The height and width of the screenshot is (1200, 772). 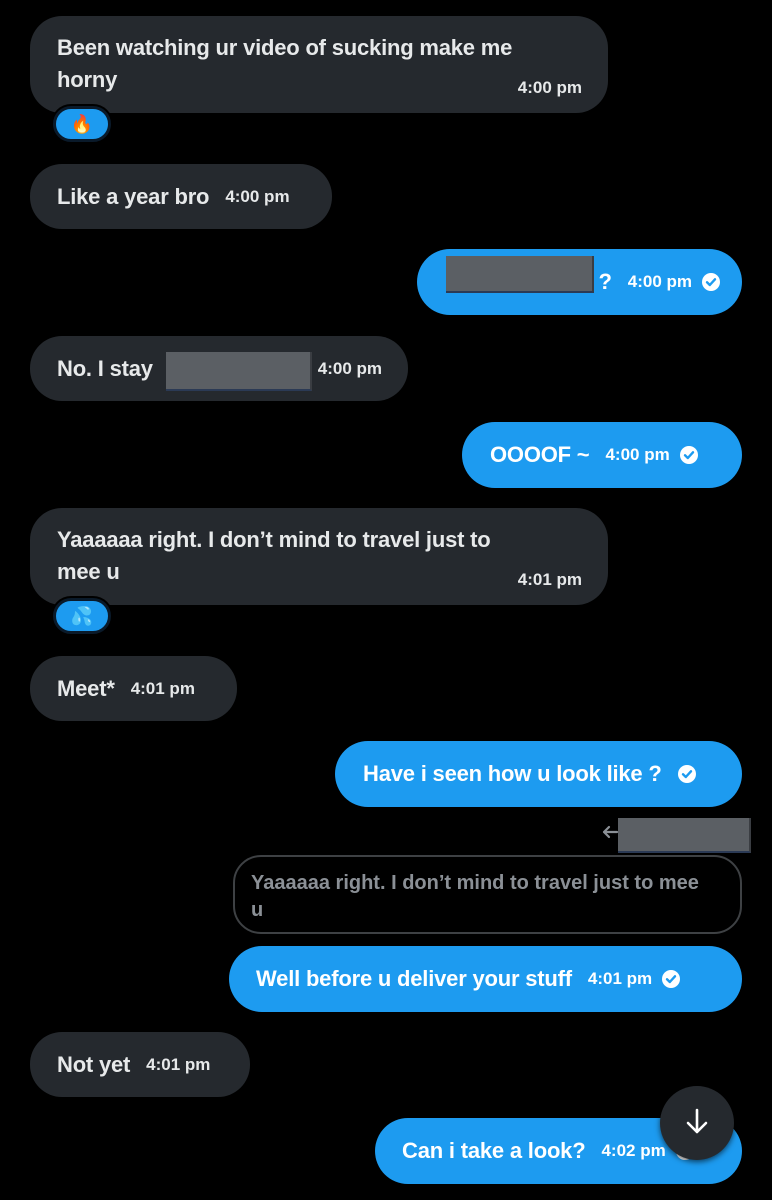 I want to click on message-bubble-received: Meet* 4:01 pm, so click(x=133, y=688).